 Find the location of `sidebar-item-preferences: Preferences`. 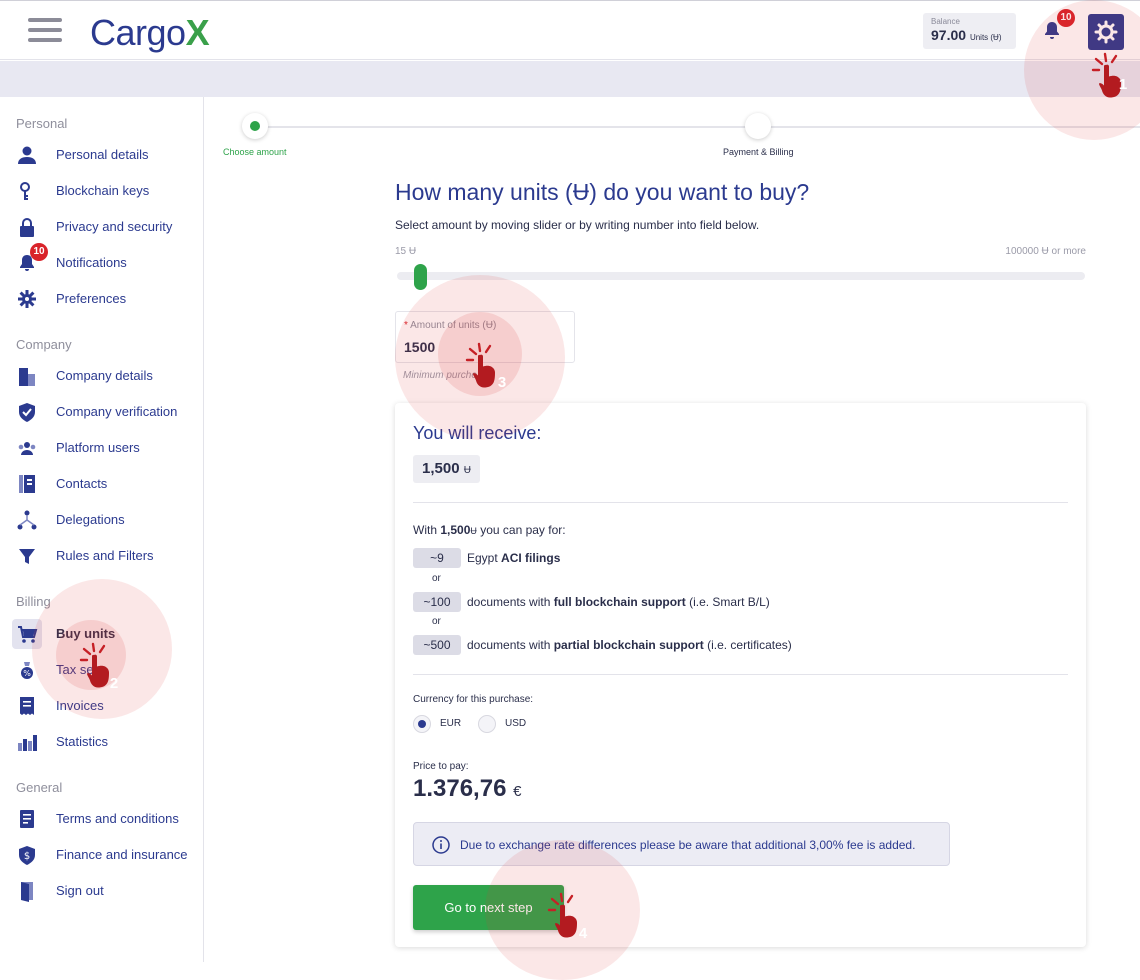

sidebar-item-preferences: Preferences is located at coordinates (101, 299).